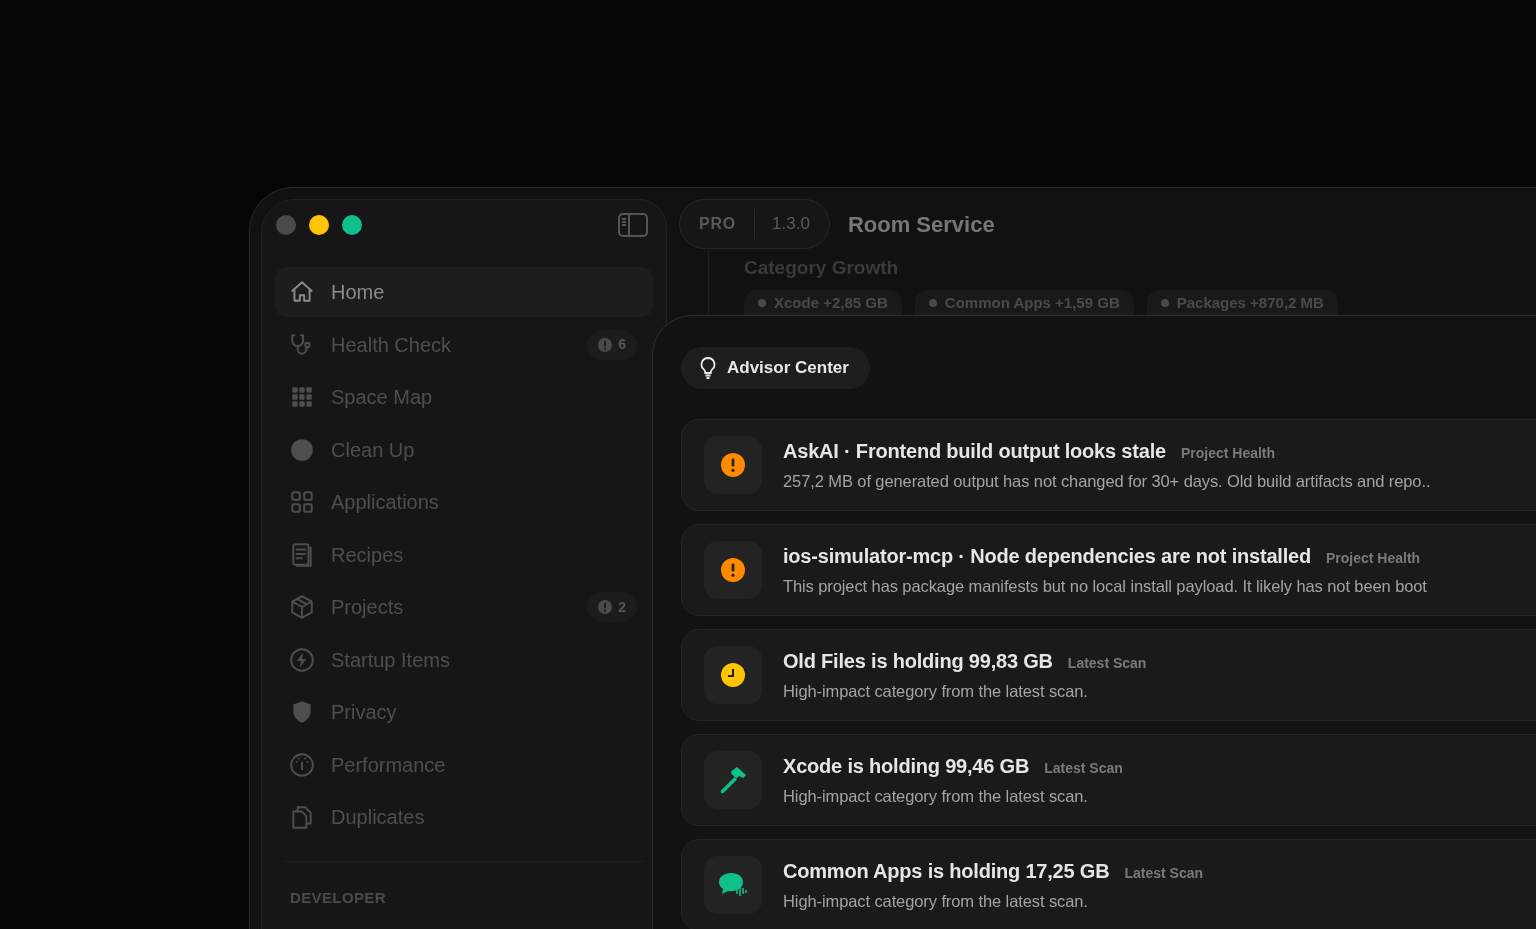  What do you see at coordinates (708, 368) in the screenshot?
I see `lightbulb-icon` at bounding box center [708, 368].